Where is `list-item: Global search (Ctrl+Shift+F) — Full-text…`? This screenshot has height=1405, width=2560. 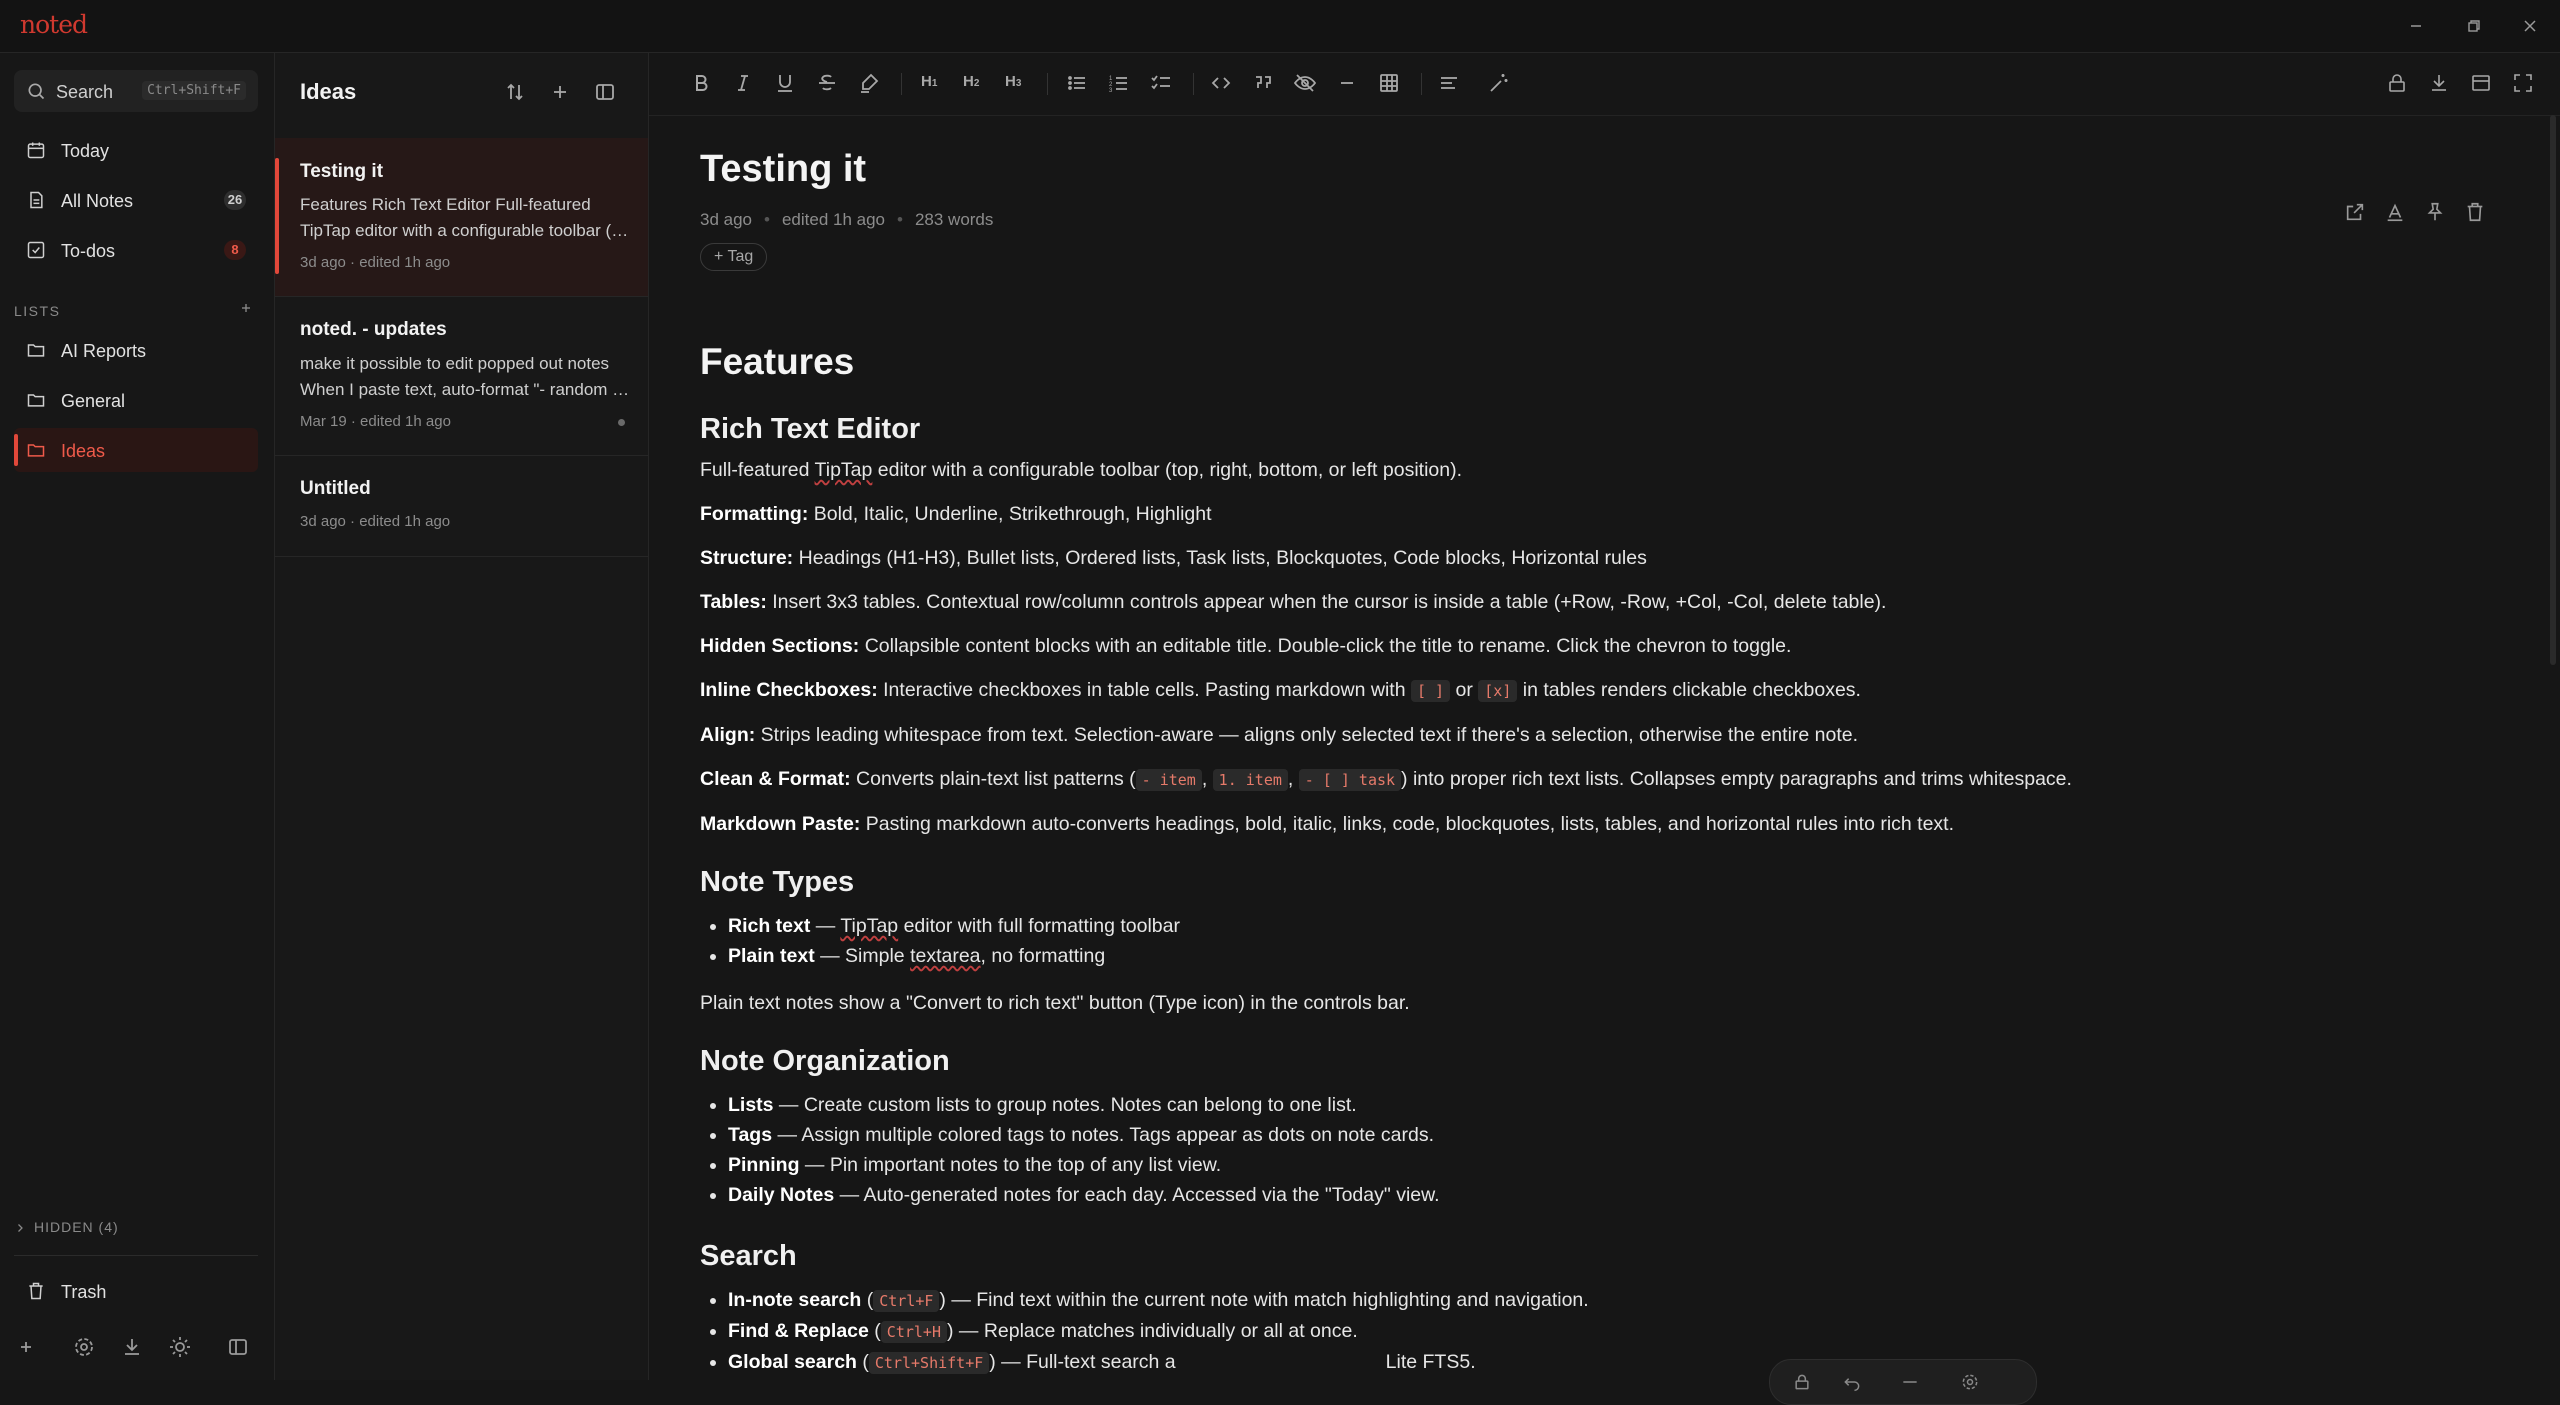
list-item: Global search (Ctrl+Shift+F) — Full-text… is located at coordinates (1614, 1362).